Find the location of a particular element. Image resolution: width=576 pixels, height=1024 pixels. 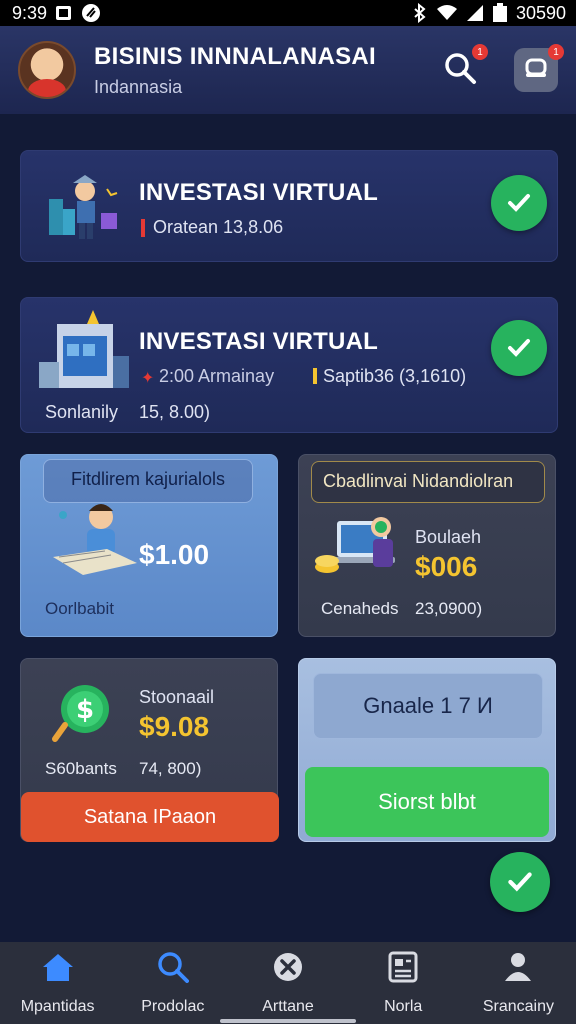

app-icon is located at coordinates (91, 13).